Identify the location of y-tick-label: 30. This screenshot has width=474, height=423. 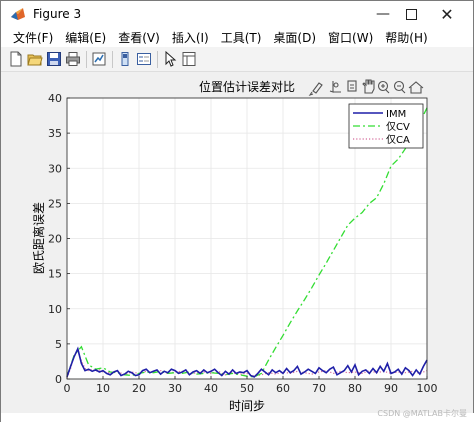
(55, 168).